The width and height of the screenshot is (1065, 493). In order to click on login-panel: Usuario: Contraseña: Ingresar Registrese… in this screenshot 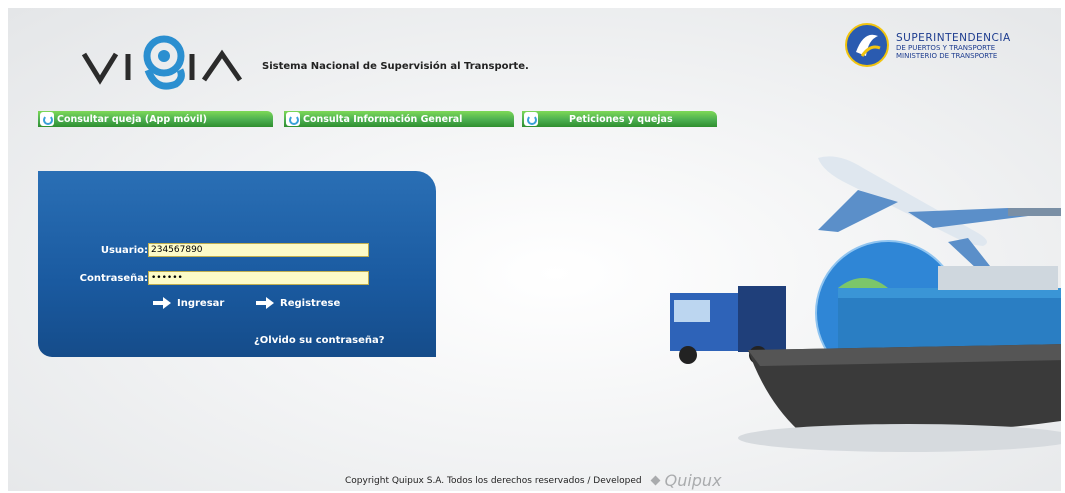, I will do `click(237, 264)`.